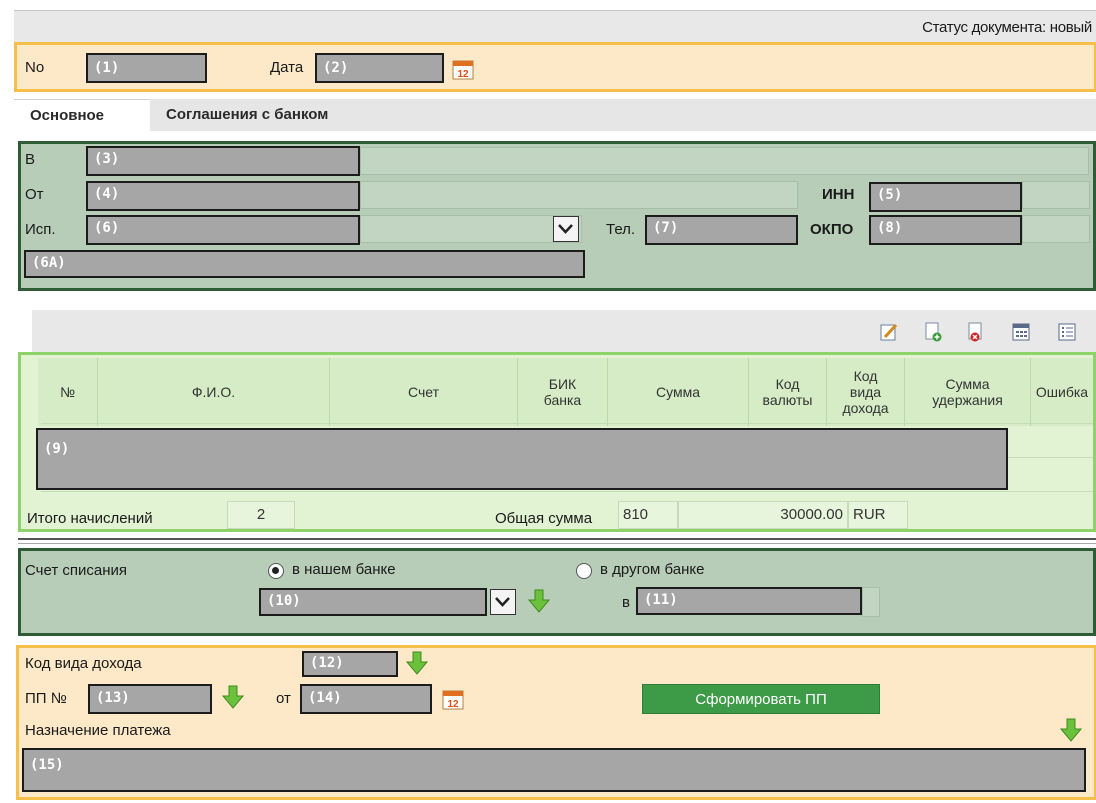  What do you see at coordinates (554, 770) in the screenshot?
I see `payment-purpose-field: (15)` at bounding box center [554, 770].